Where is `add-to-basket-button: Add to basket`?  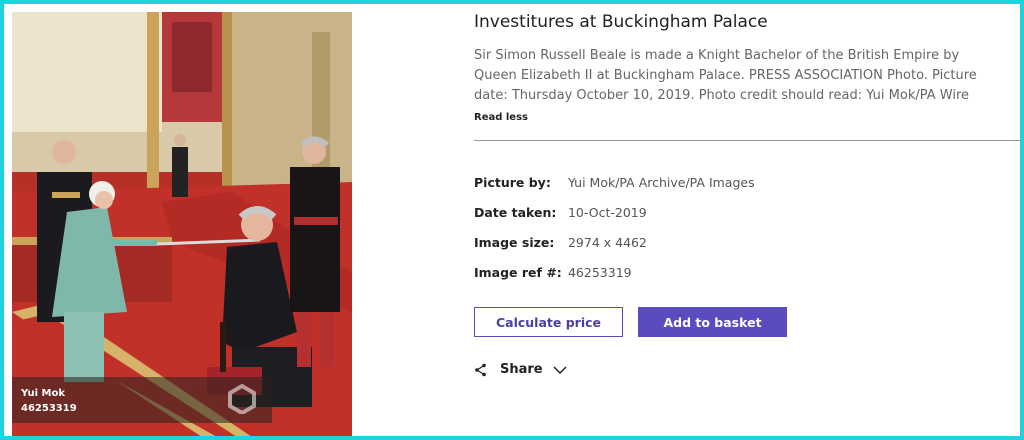
add-to-basket-button: Add to basket is located at coordinates (712, 322).